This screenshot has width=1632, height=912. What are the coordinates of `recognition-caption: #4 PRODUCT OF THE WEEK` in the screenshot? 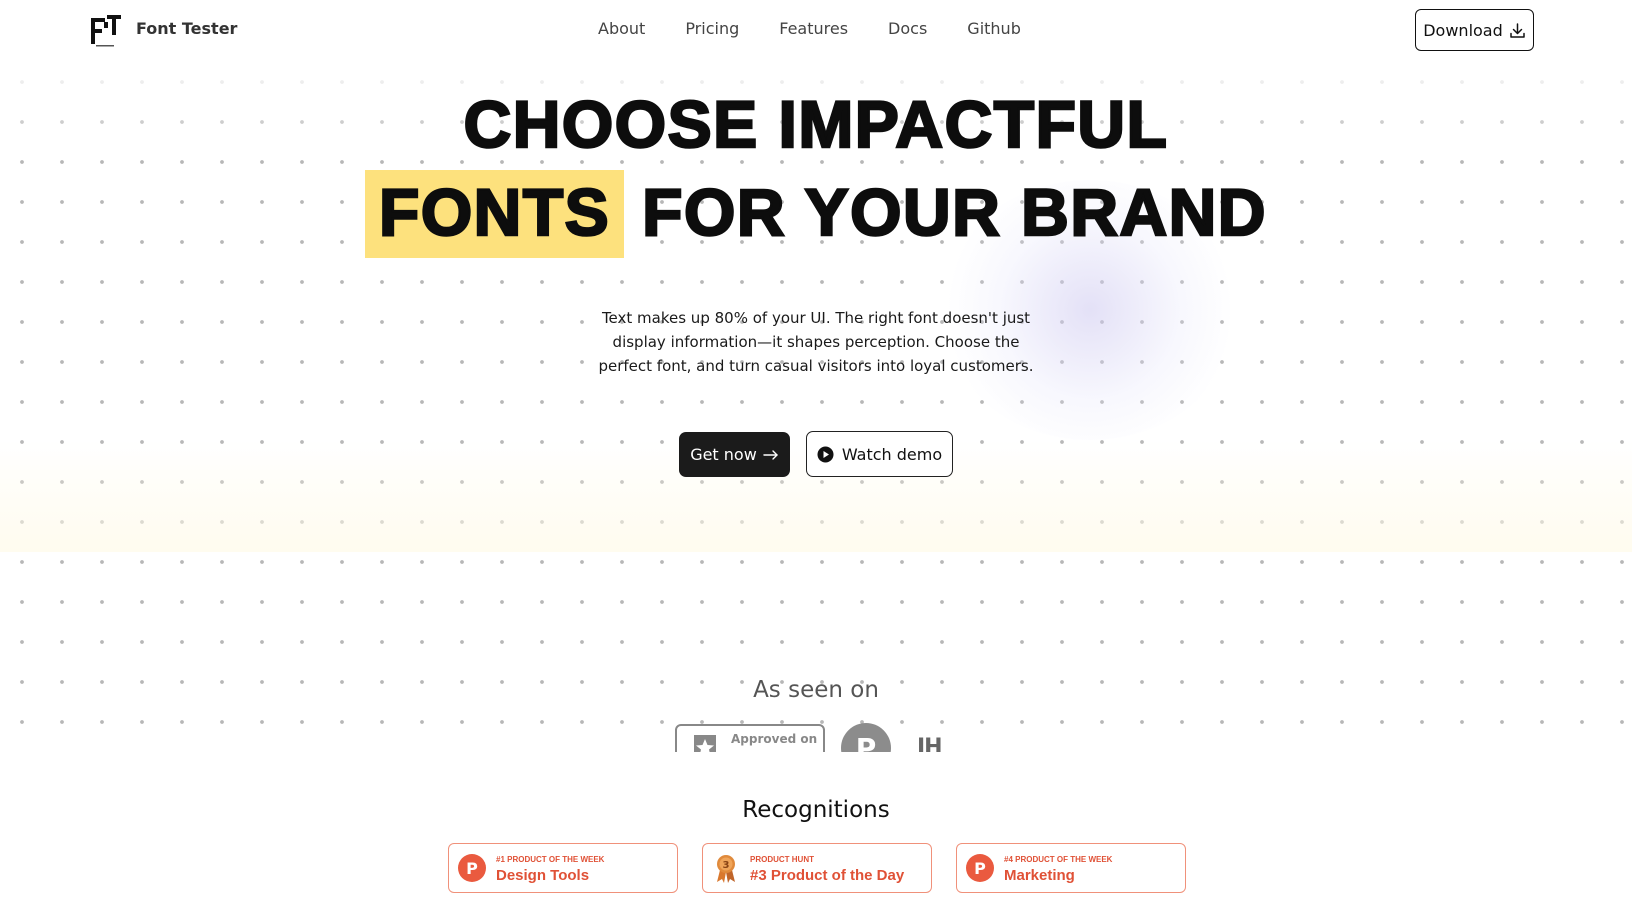 It's located at (1058, 859).